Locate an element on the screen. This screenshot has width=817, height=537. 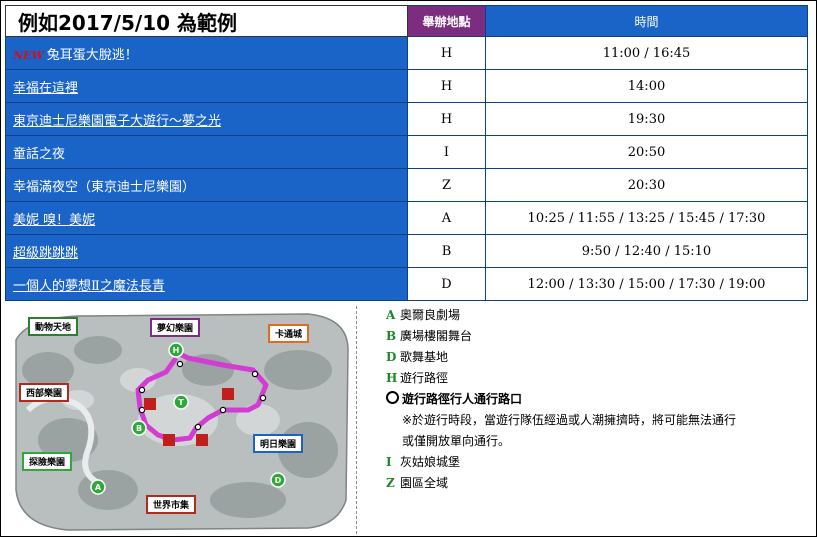
table-row: 童話之夜 I 20:50 is located at coordinates (406, 152).